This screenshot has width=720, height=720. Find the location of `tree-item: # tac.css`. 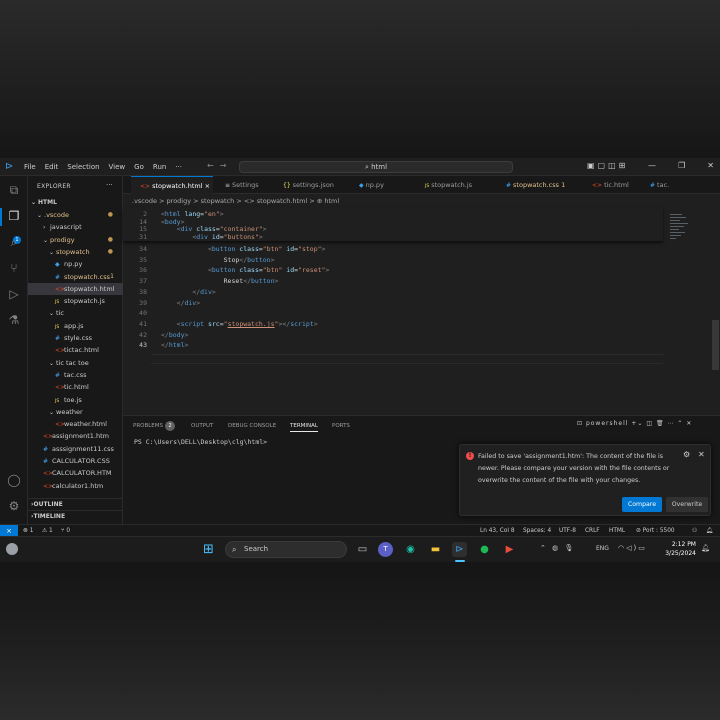

tree-item: # tac.css is located at coordinates (75, 375).